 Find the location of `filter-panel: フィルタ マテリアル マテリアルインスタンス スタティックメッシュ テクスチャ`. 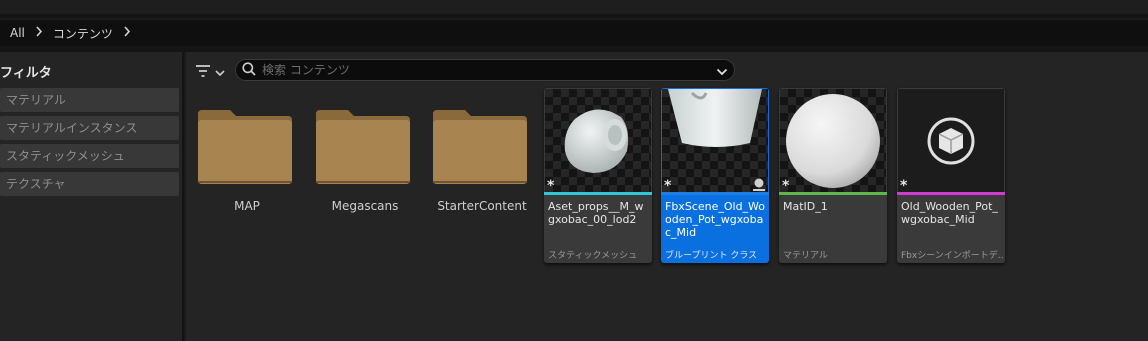

filter-panel: フィルタ マテリアル マテリアルインスタンス スタティックメッシュ テクスチャ is located at coordinates (92, 196).